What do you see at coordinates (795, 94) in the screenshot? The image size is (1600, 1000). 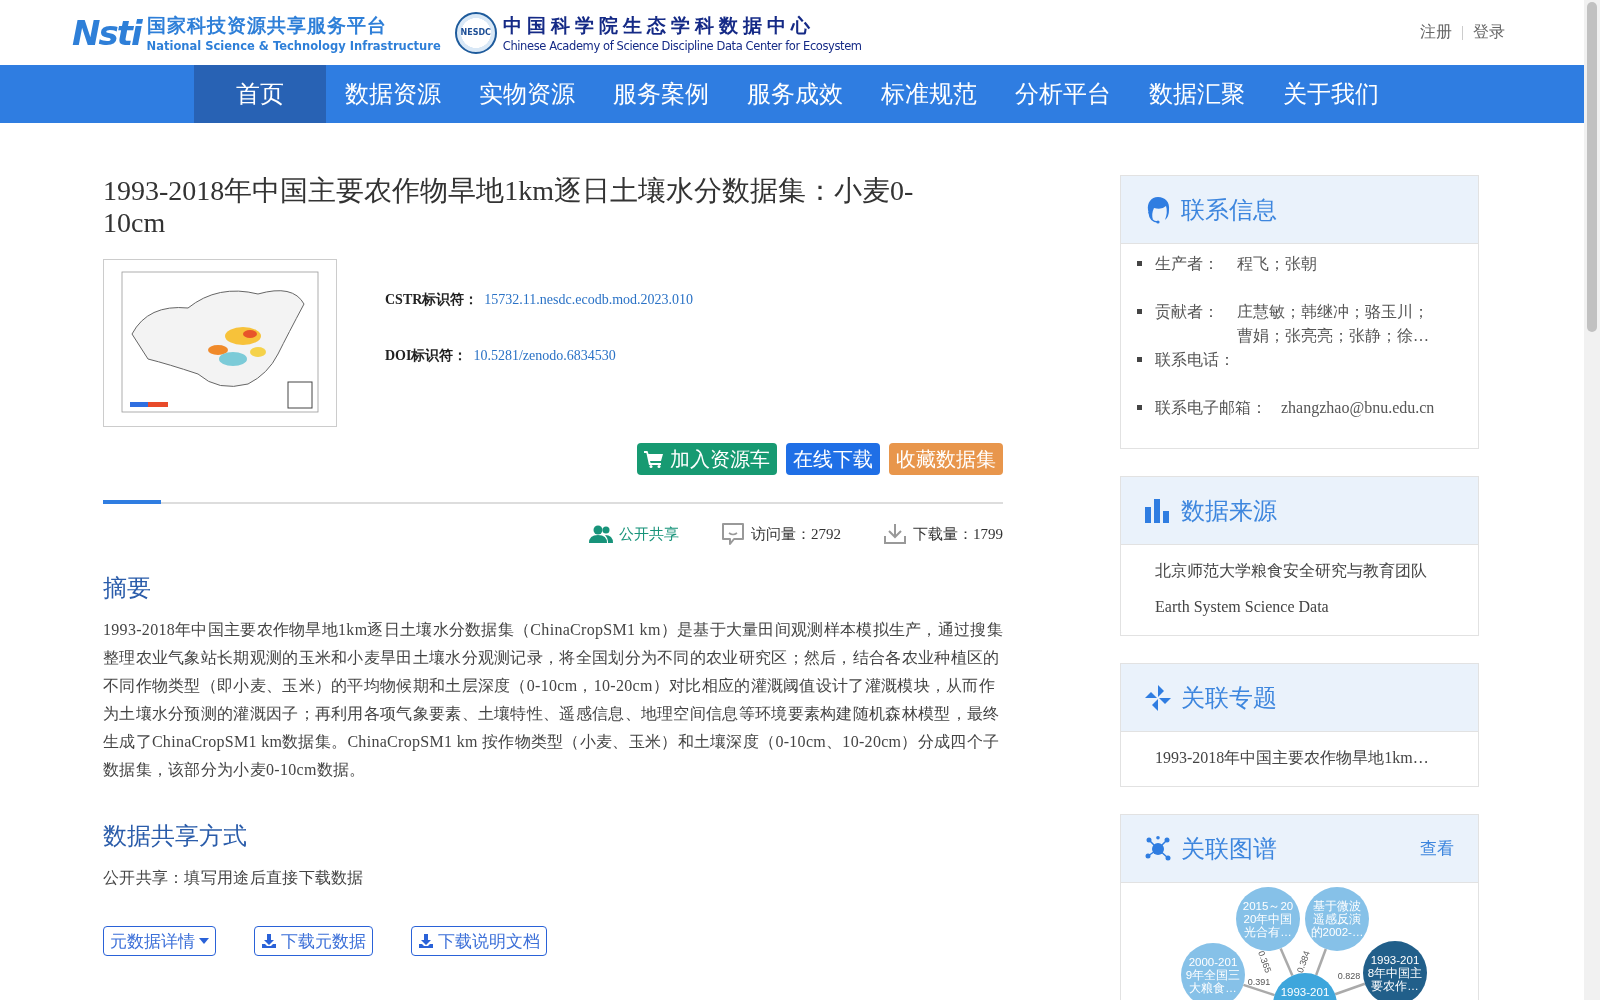 I see `nav-tab: 服务成效` at bounding box center [795, 94].